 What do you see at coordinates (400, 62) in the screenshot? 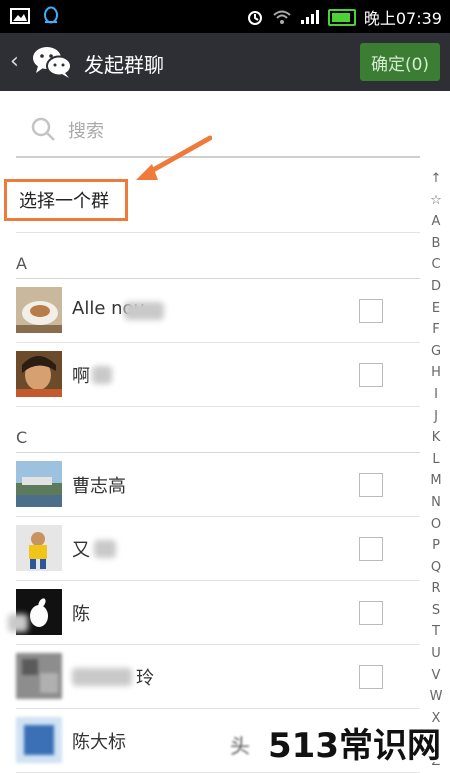
I see `confirm-button: 确定(0)` at bounding box center [400, 62].